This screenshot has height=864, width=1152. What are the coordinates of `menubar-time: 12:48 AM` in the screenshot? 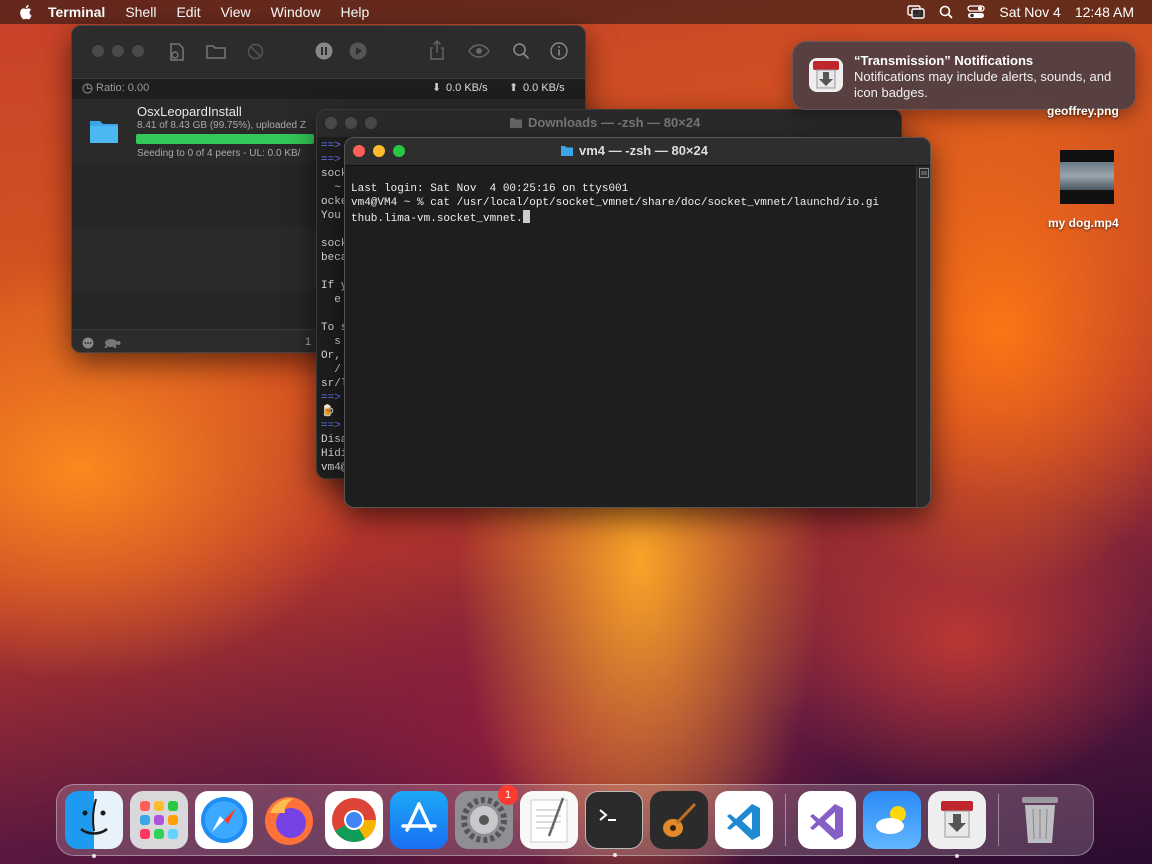 It's located at (1104, 12).